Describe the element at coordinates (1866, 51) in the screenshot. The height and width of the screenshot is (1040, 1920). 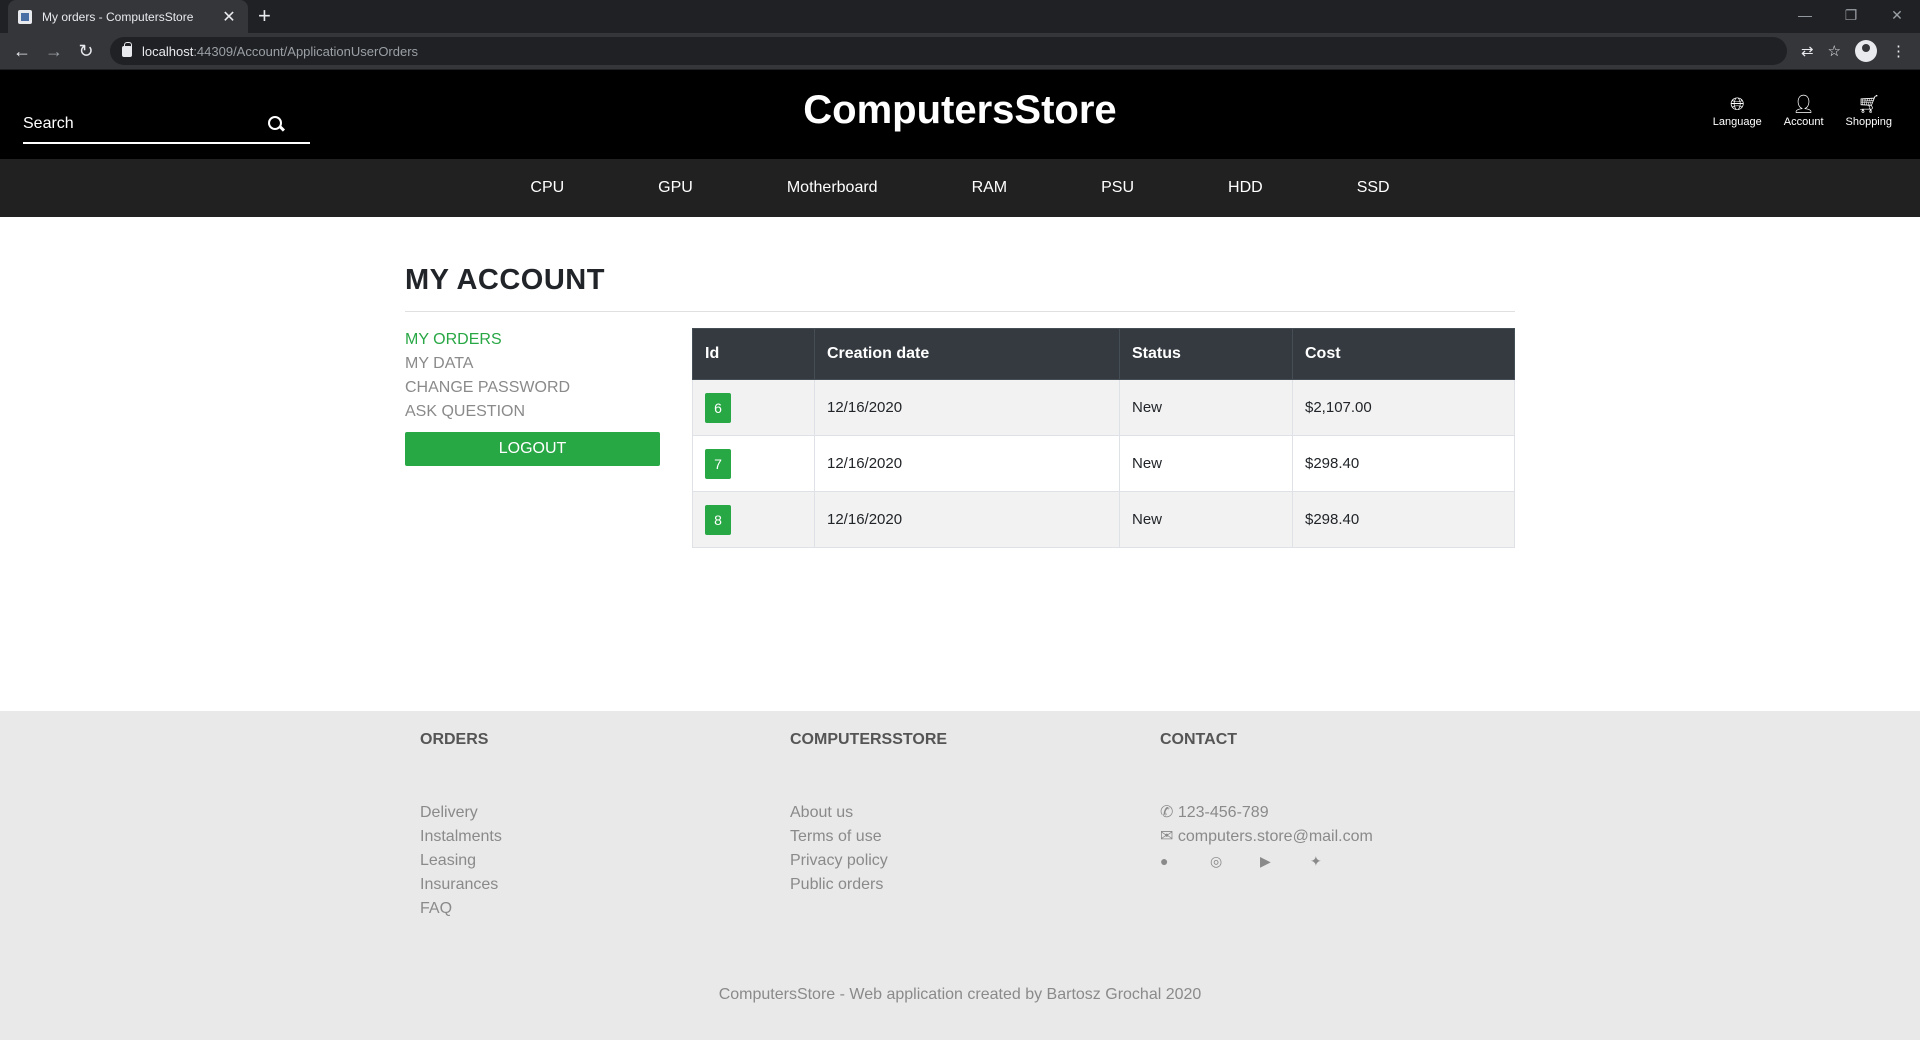
I see `profile-avatar-icon` at that location.